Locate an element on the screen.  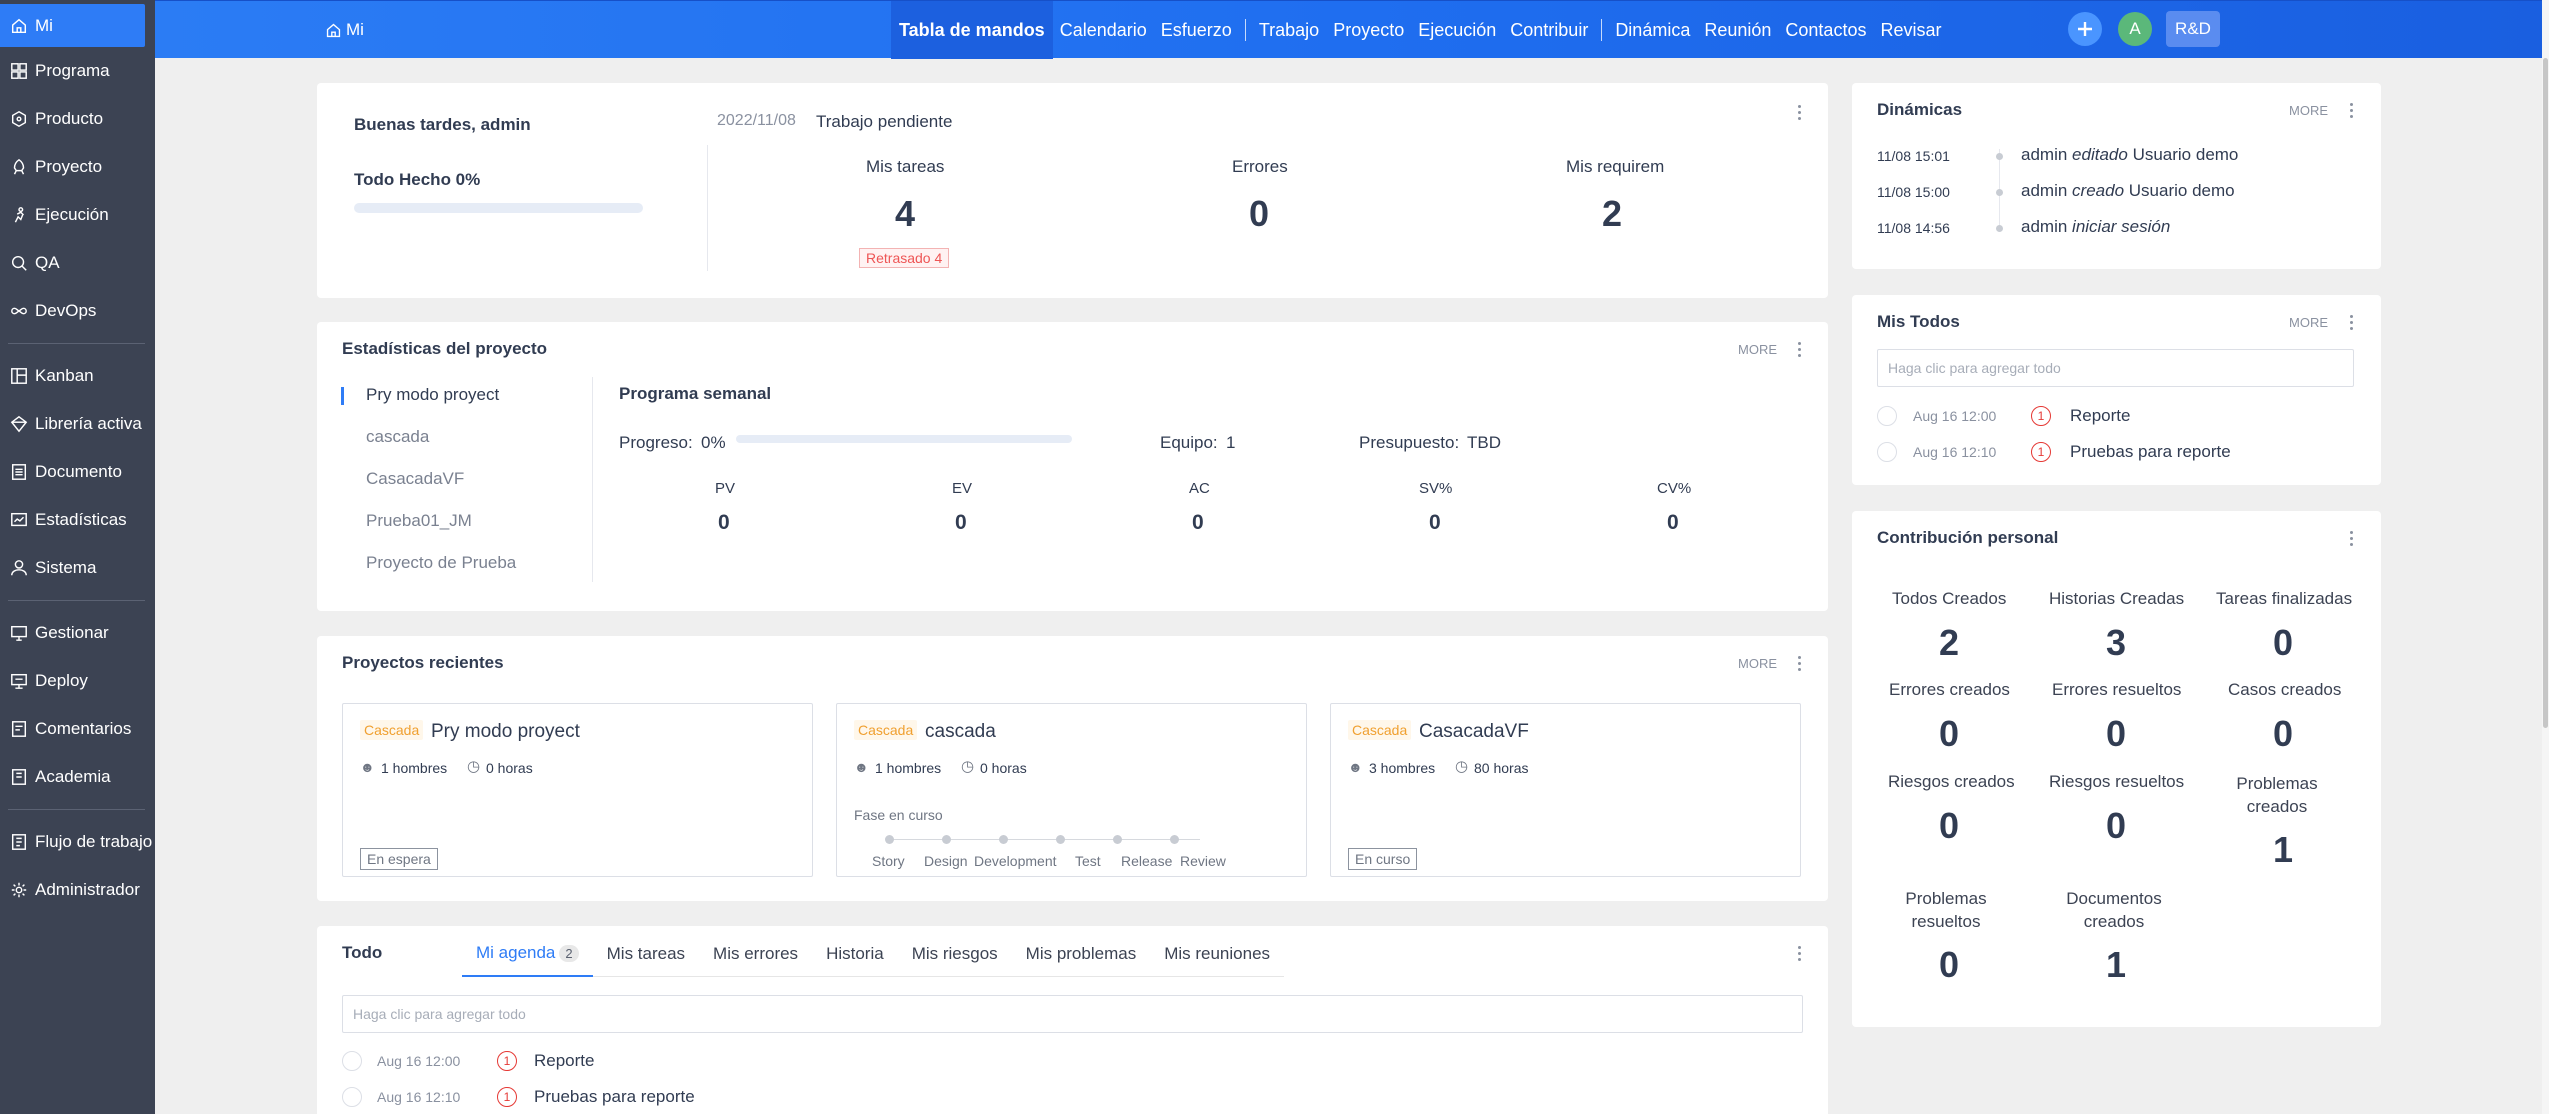
nav-tabla-de-mandos: Tabla de mandos is located at coordinates (972, 30).